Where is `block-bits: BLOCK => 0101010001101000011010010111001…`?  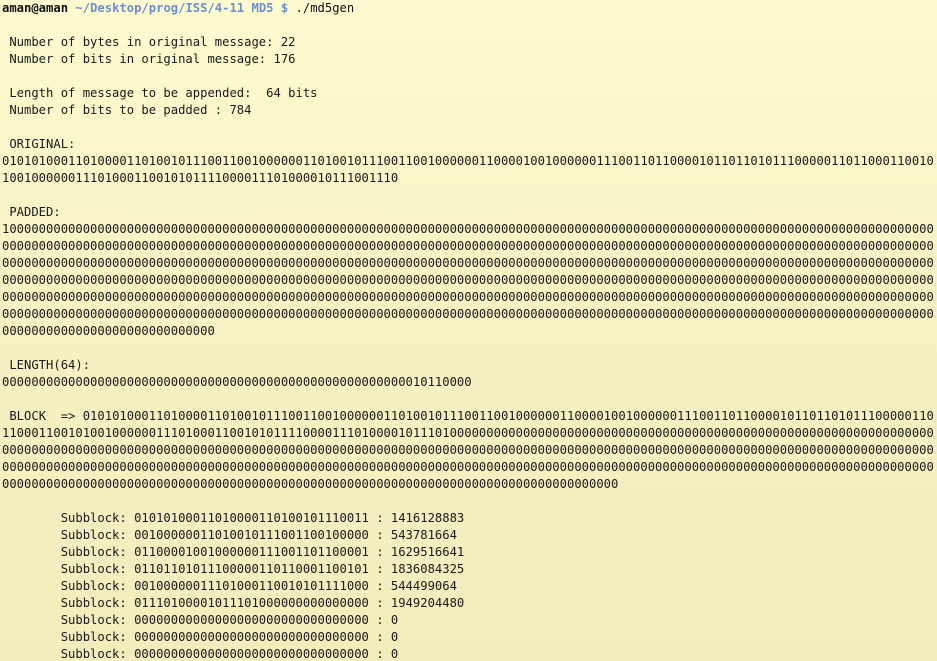
block-bits: BLOCK => 0101010001101000011010010111001… is located at coordinates (468, 450).